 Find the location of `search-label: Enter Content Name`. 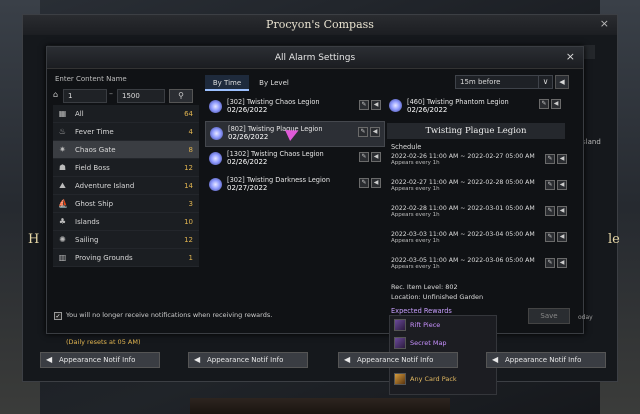

search-label: Enter Content Name is located at coordinates (91, 79).